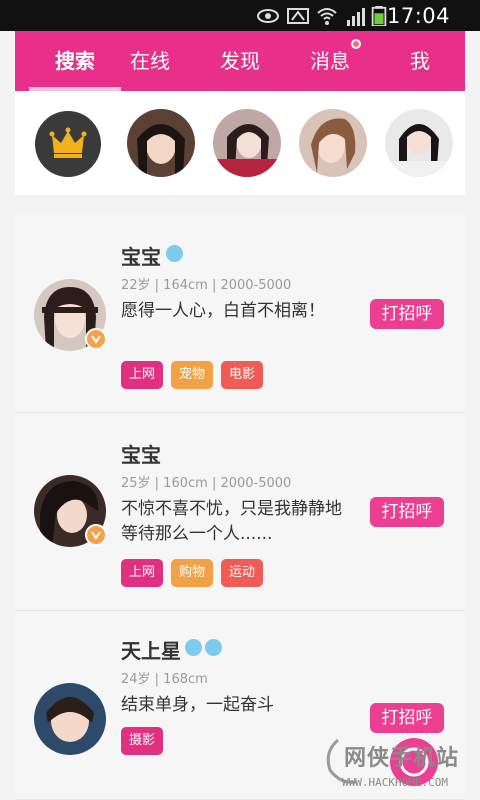 The image size is (480, 800). What do you see at coordinates (164, 679) in the screenshot?
I see `user-meta: 24岁 | 168cm` at bounding box center [164, 679].